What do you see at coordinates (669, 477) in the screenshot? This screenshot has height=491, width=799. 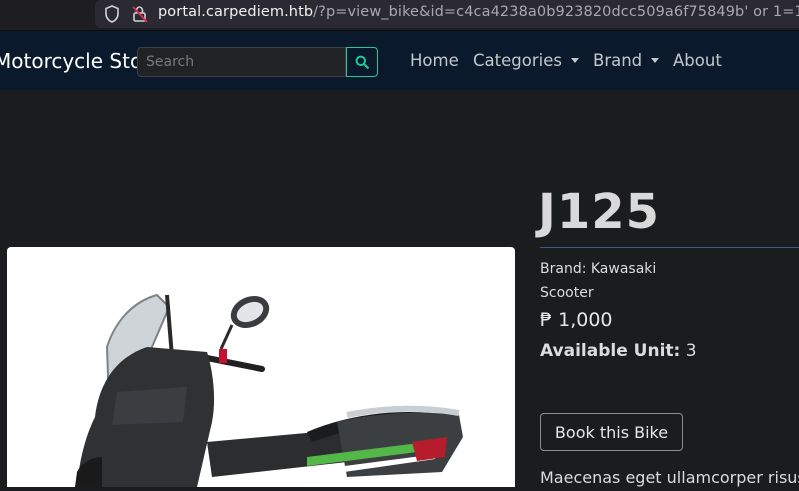 I see `product-description: Maecenas eget ullamcorper risus` at bounding box center [669, 477].